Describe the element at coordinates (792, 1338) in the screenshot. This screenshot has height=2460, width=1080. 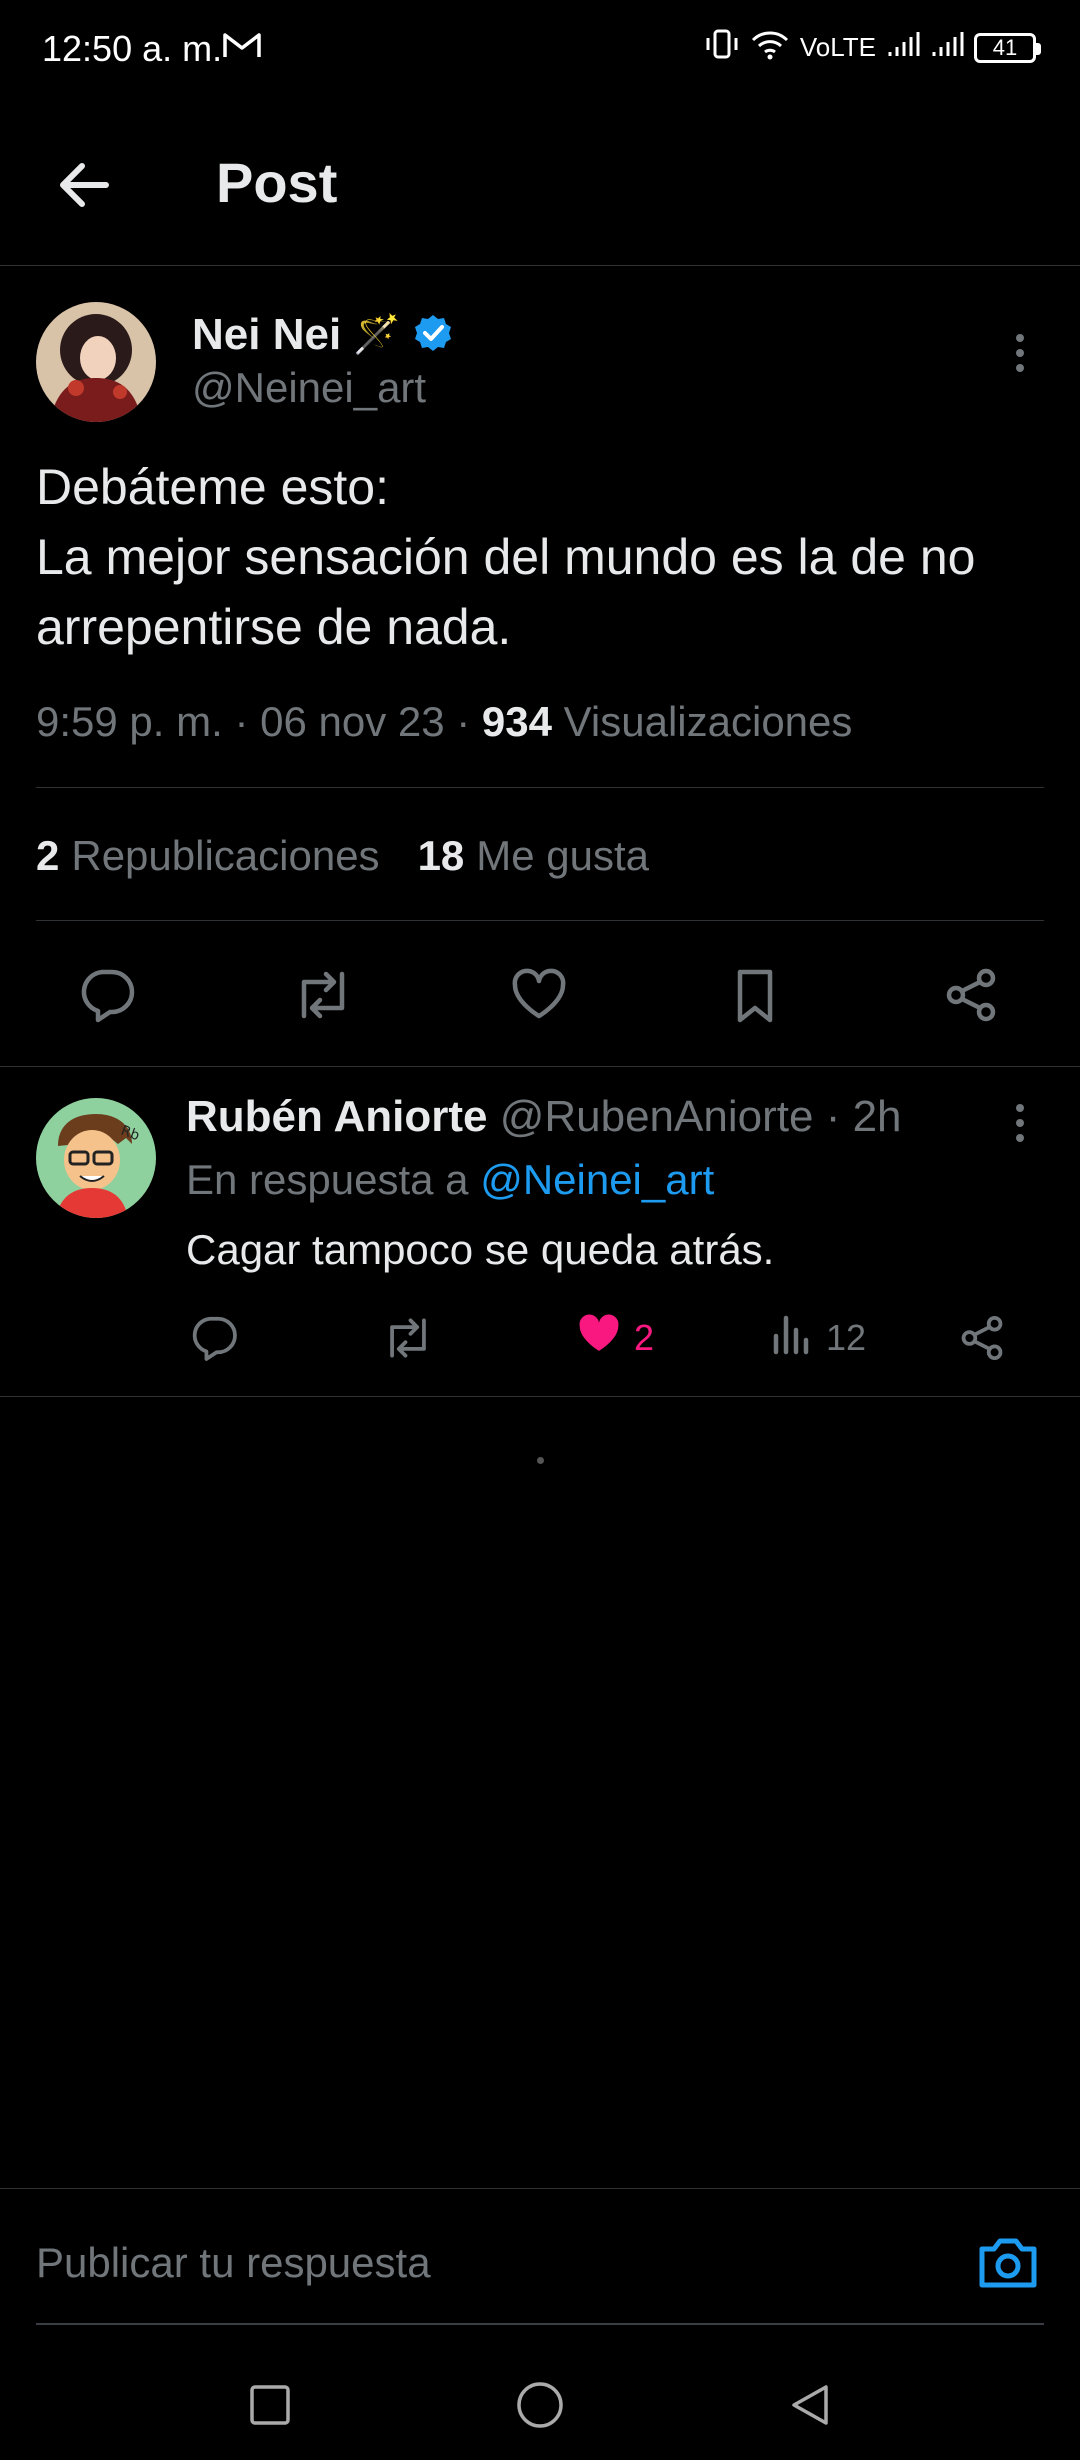
I see `analytics-icon` at that location.